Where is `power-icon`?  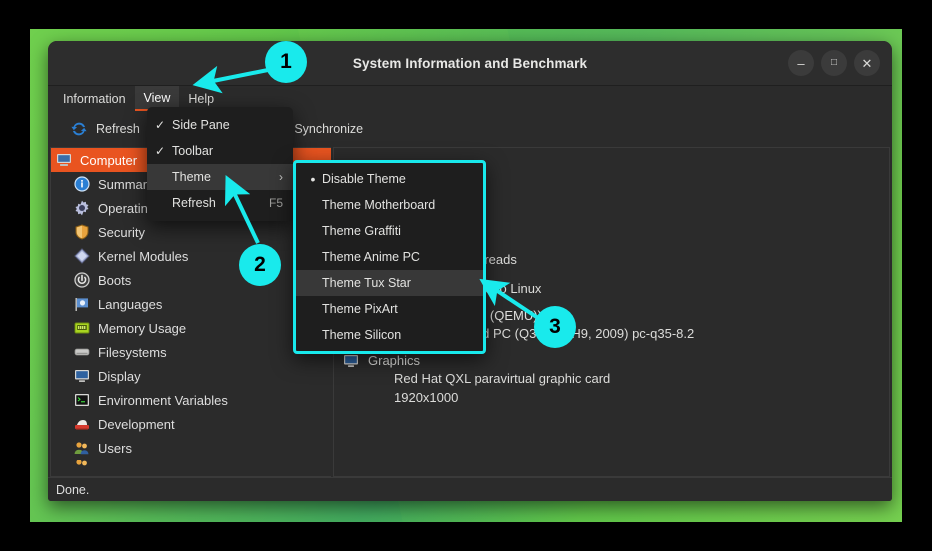 power-icon is located at coordinates (82, 280).